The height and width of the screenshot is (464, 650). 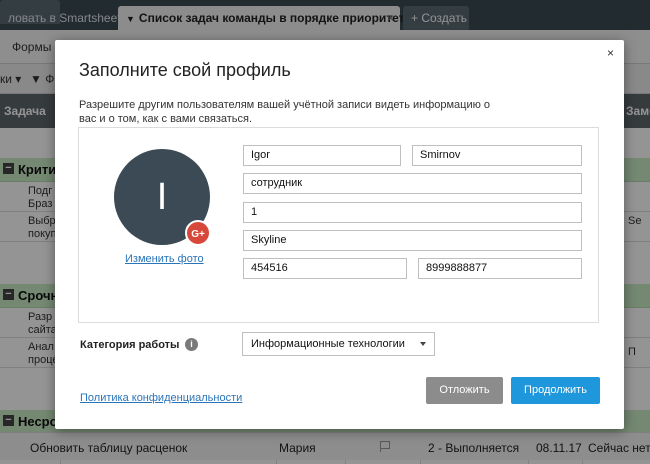 What do you see at coordinates (164, 259) in the screenshot?
I see `change-photo-link: Изменить фото` at bounding box center [164, 259].